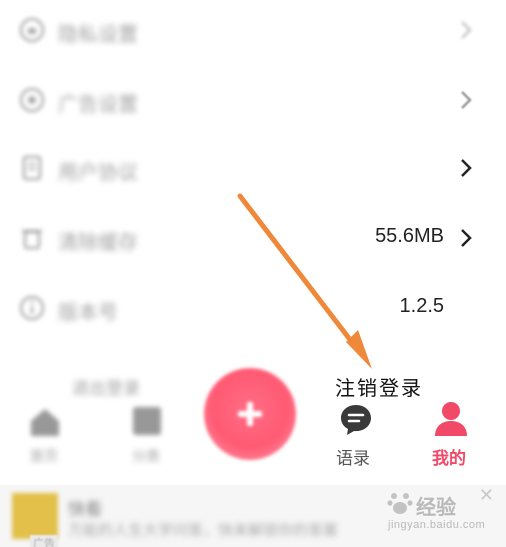  I want to click on faded-logout-label: 退出登录, so click(106, 388).